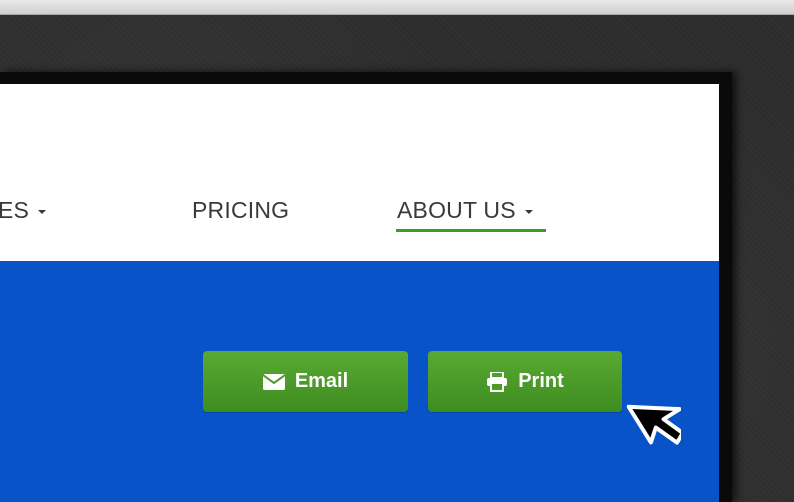 This screenshot has height=502, width=794. I want to click on print-button: Print, so click(525, 381).